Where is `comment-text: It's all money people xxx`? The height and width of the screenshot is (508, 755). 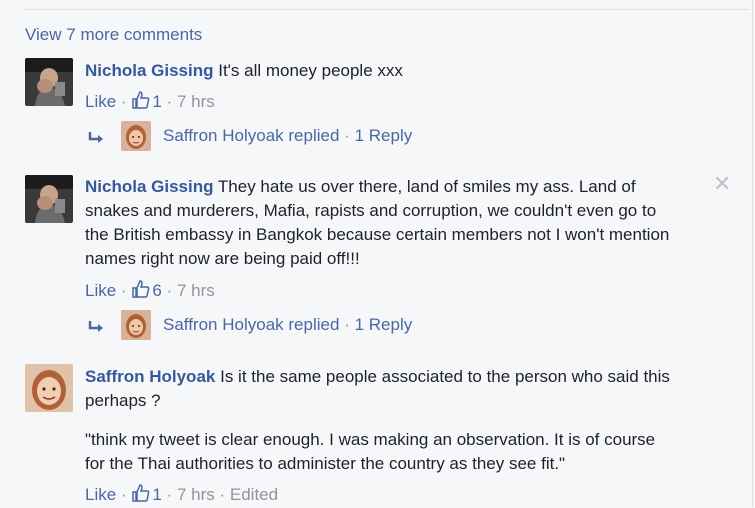
comment-text: It's all money people xxx is located at coordinates (310, 70).